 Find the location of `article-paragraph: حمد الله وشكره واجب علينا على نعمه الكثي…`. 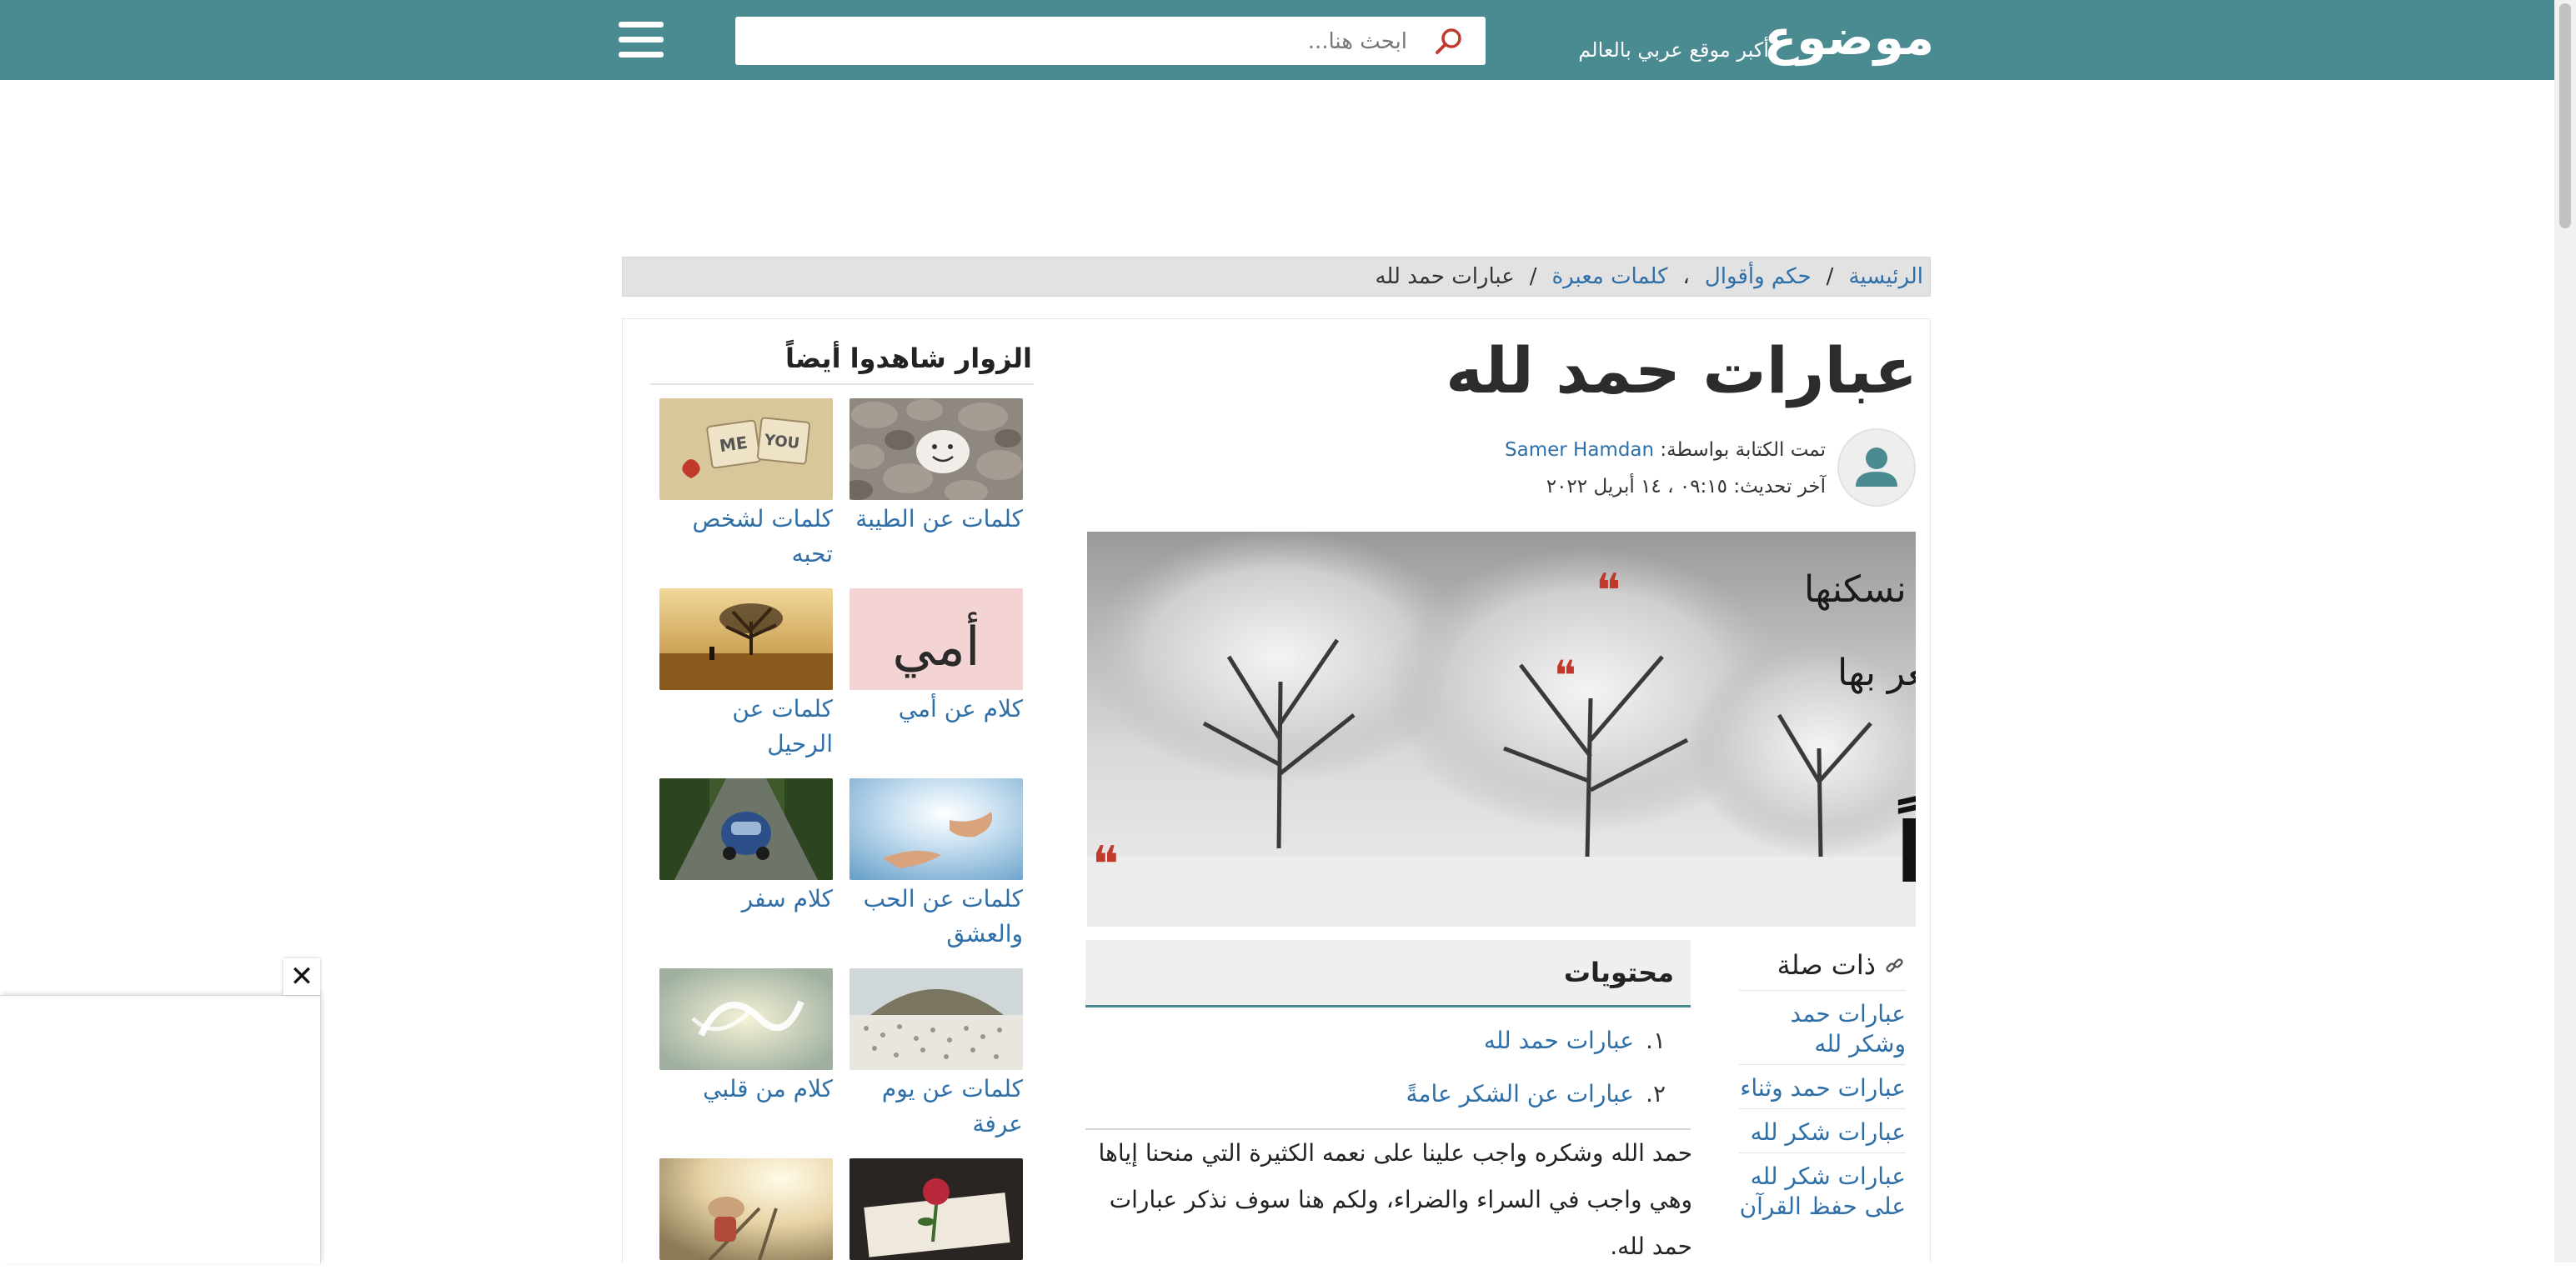

article-paragraph: حمد الله وشكره واجب علينا على نعمه الكثي… is located at coordinates (1395, 1199).